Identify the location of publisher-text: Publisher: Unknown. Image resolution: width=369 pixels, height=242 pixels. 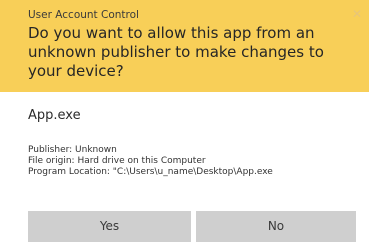
(72, 150).